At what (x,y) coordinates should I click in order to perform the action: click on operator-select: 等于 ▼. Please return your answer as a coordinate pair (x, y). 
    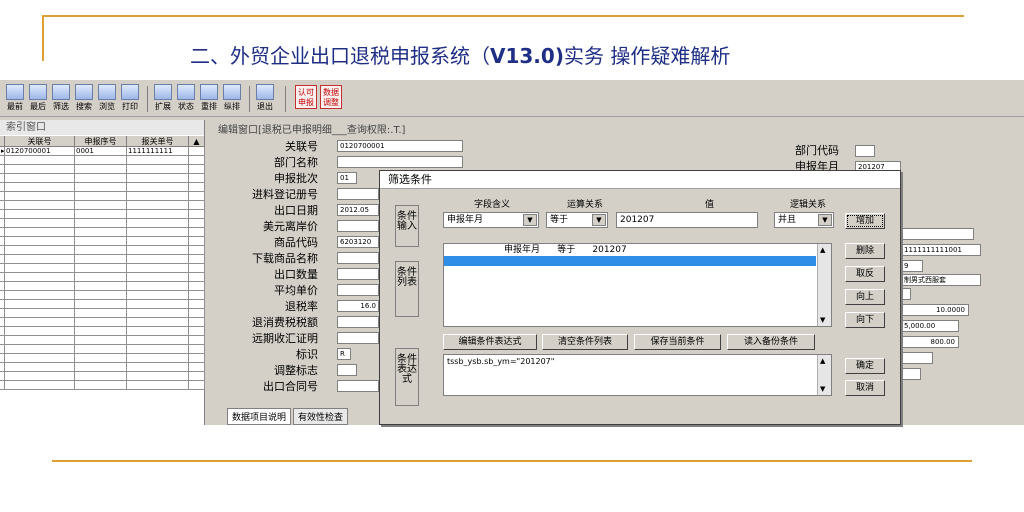
    Looking at the image, I should click on (577, 220).